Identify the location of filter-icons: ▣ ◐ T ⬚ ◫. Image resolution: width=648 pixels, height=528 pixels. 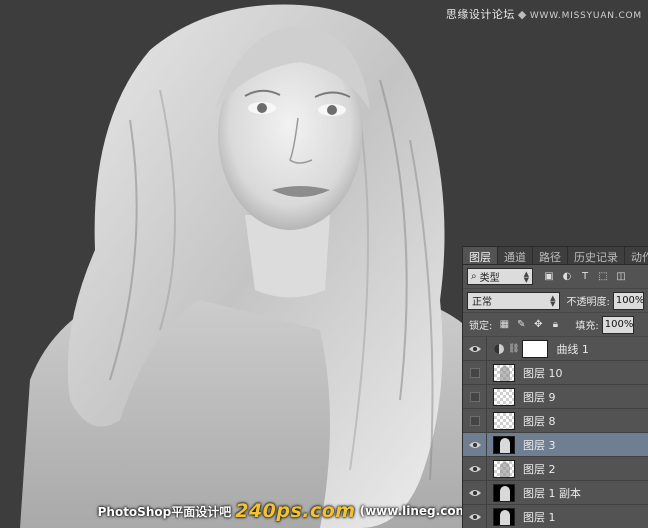
(585, 277).